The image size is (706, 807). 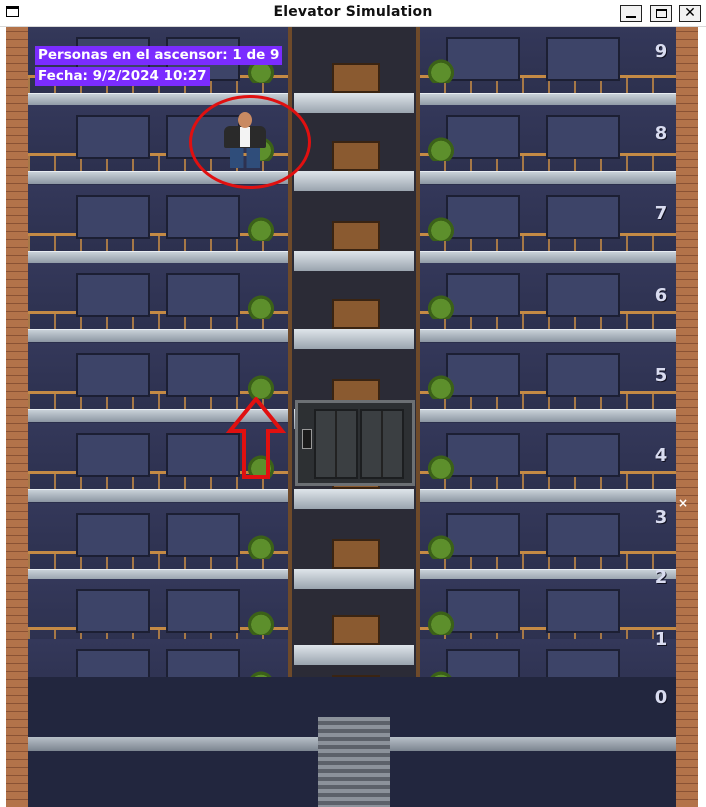 I want to click on floor-number-label: 7, so click(x=661, y=213).